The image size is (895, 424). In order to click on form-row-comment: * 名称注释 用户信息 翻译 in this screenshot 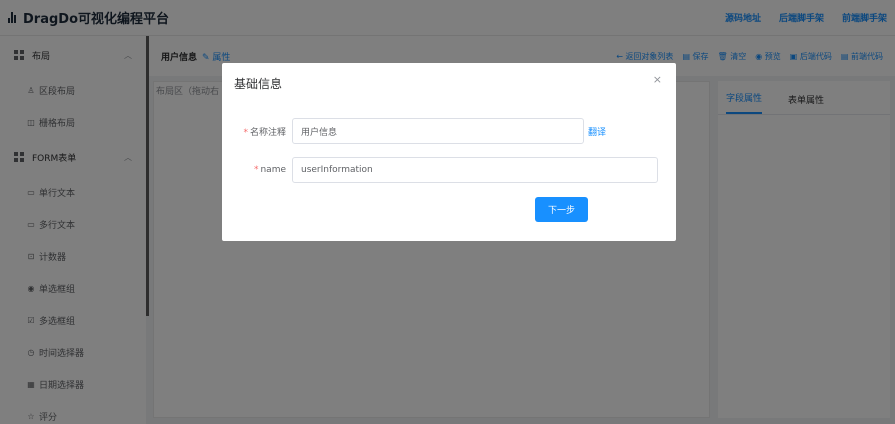, I will do `click(449, 131)`.